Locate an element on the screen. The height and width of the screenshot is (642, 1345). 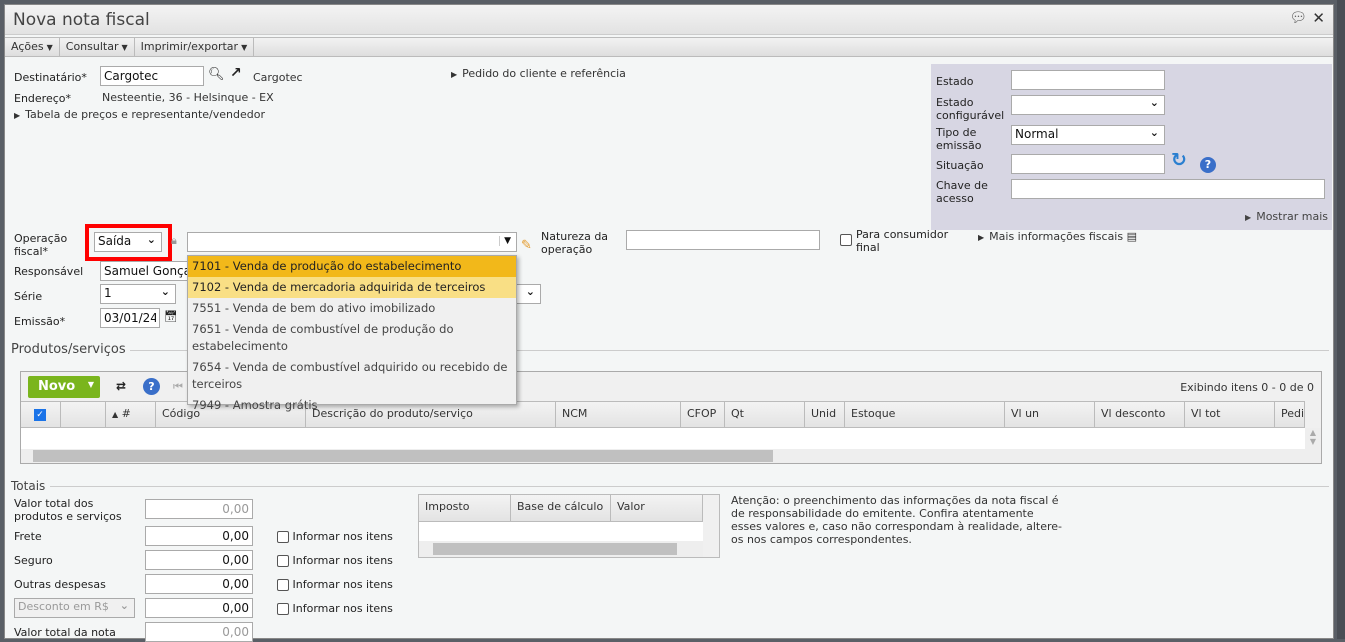
external-link-icon: ↗ is located at coordinates (236, 73).